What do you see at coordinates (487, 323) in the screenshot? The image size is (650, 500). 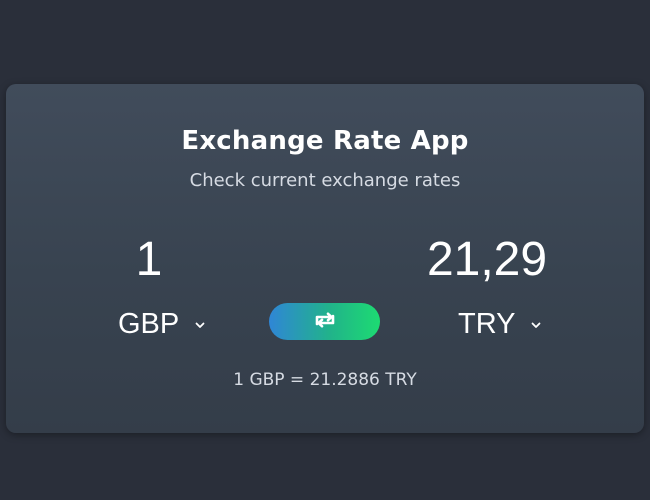 I see `to-currency-code: TRY` at bounding box center [487, 323].